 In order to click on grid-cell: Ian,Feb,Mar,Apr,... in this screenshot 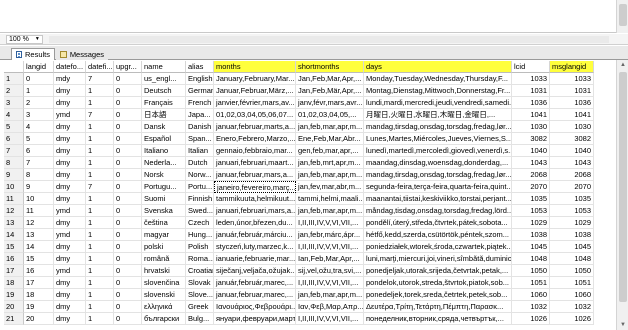, I will do `click(330, 259)`.